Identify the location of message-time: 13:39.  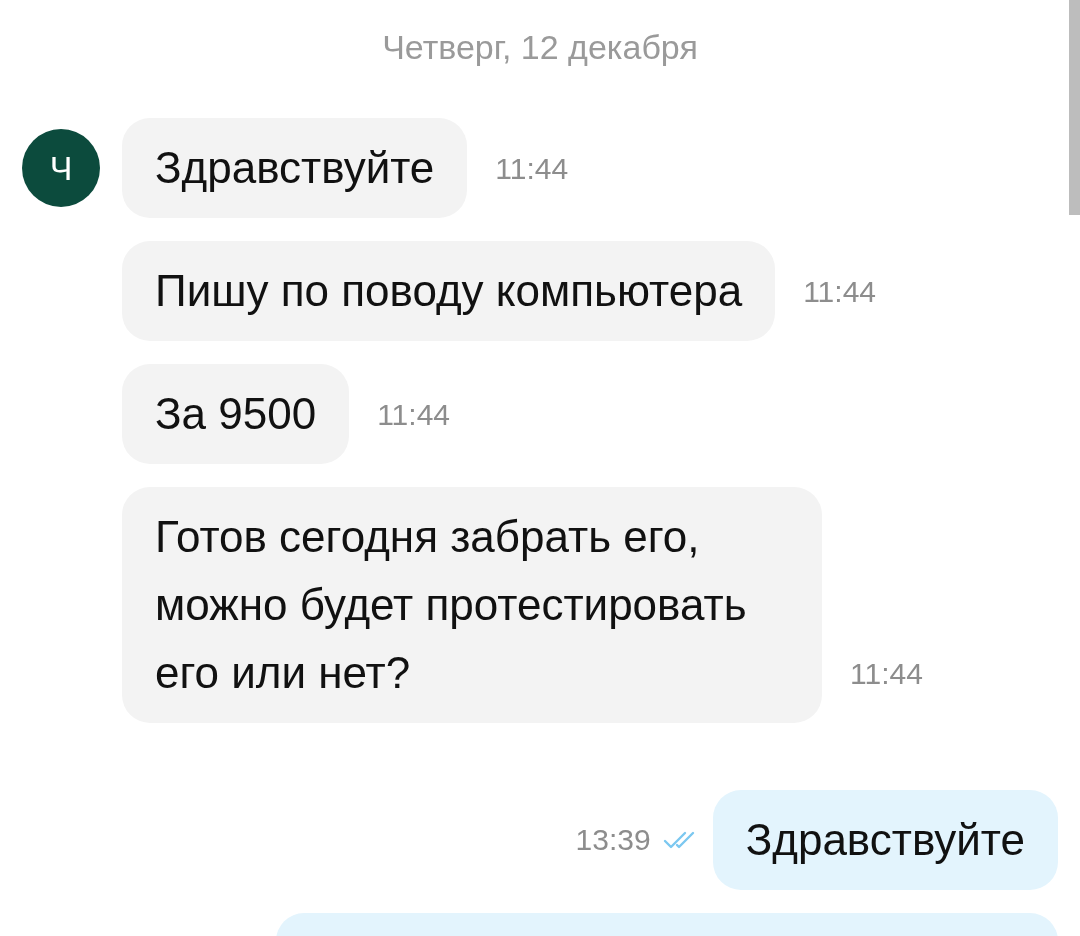
(613, 840).